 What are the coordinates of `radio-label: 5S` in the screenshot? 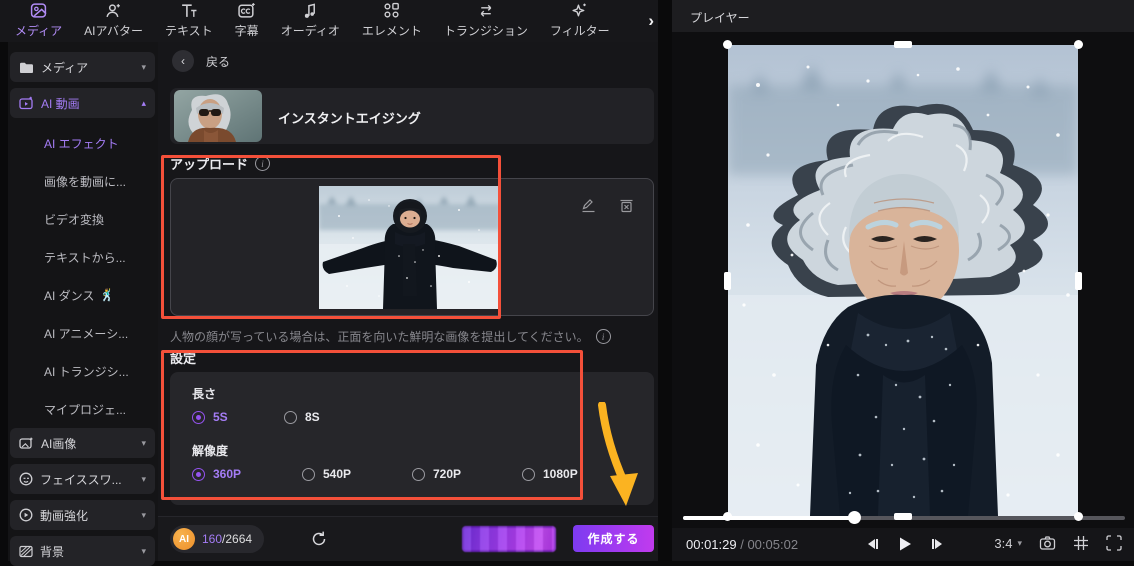 It's located at (220, 417).